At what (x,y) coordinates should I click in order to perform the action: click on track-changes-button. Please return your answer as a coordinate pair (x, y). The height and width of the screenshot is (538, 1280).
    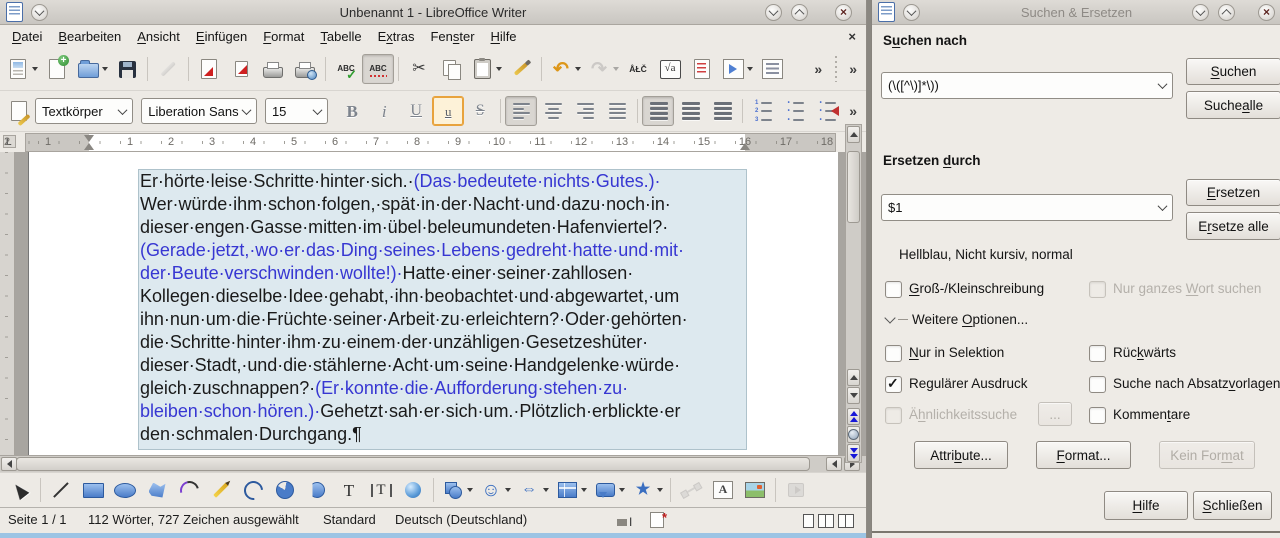
    Looking at the image, I should click on (702, 69).